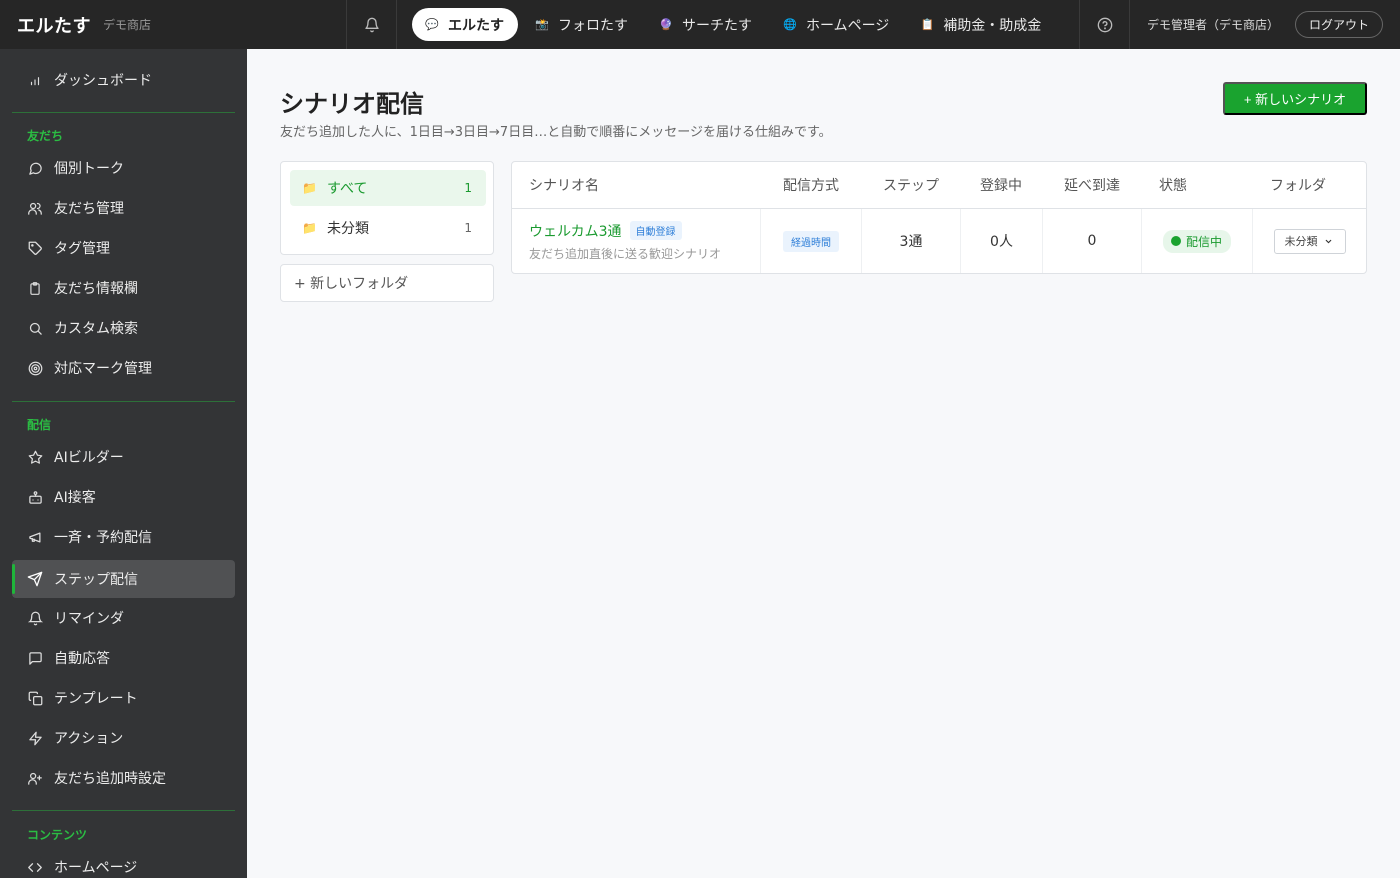  I want to click on app-tab-subsidy: 📋 補助金・助成金, so click(981, 24).